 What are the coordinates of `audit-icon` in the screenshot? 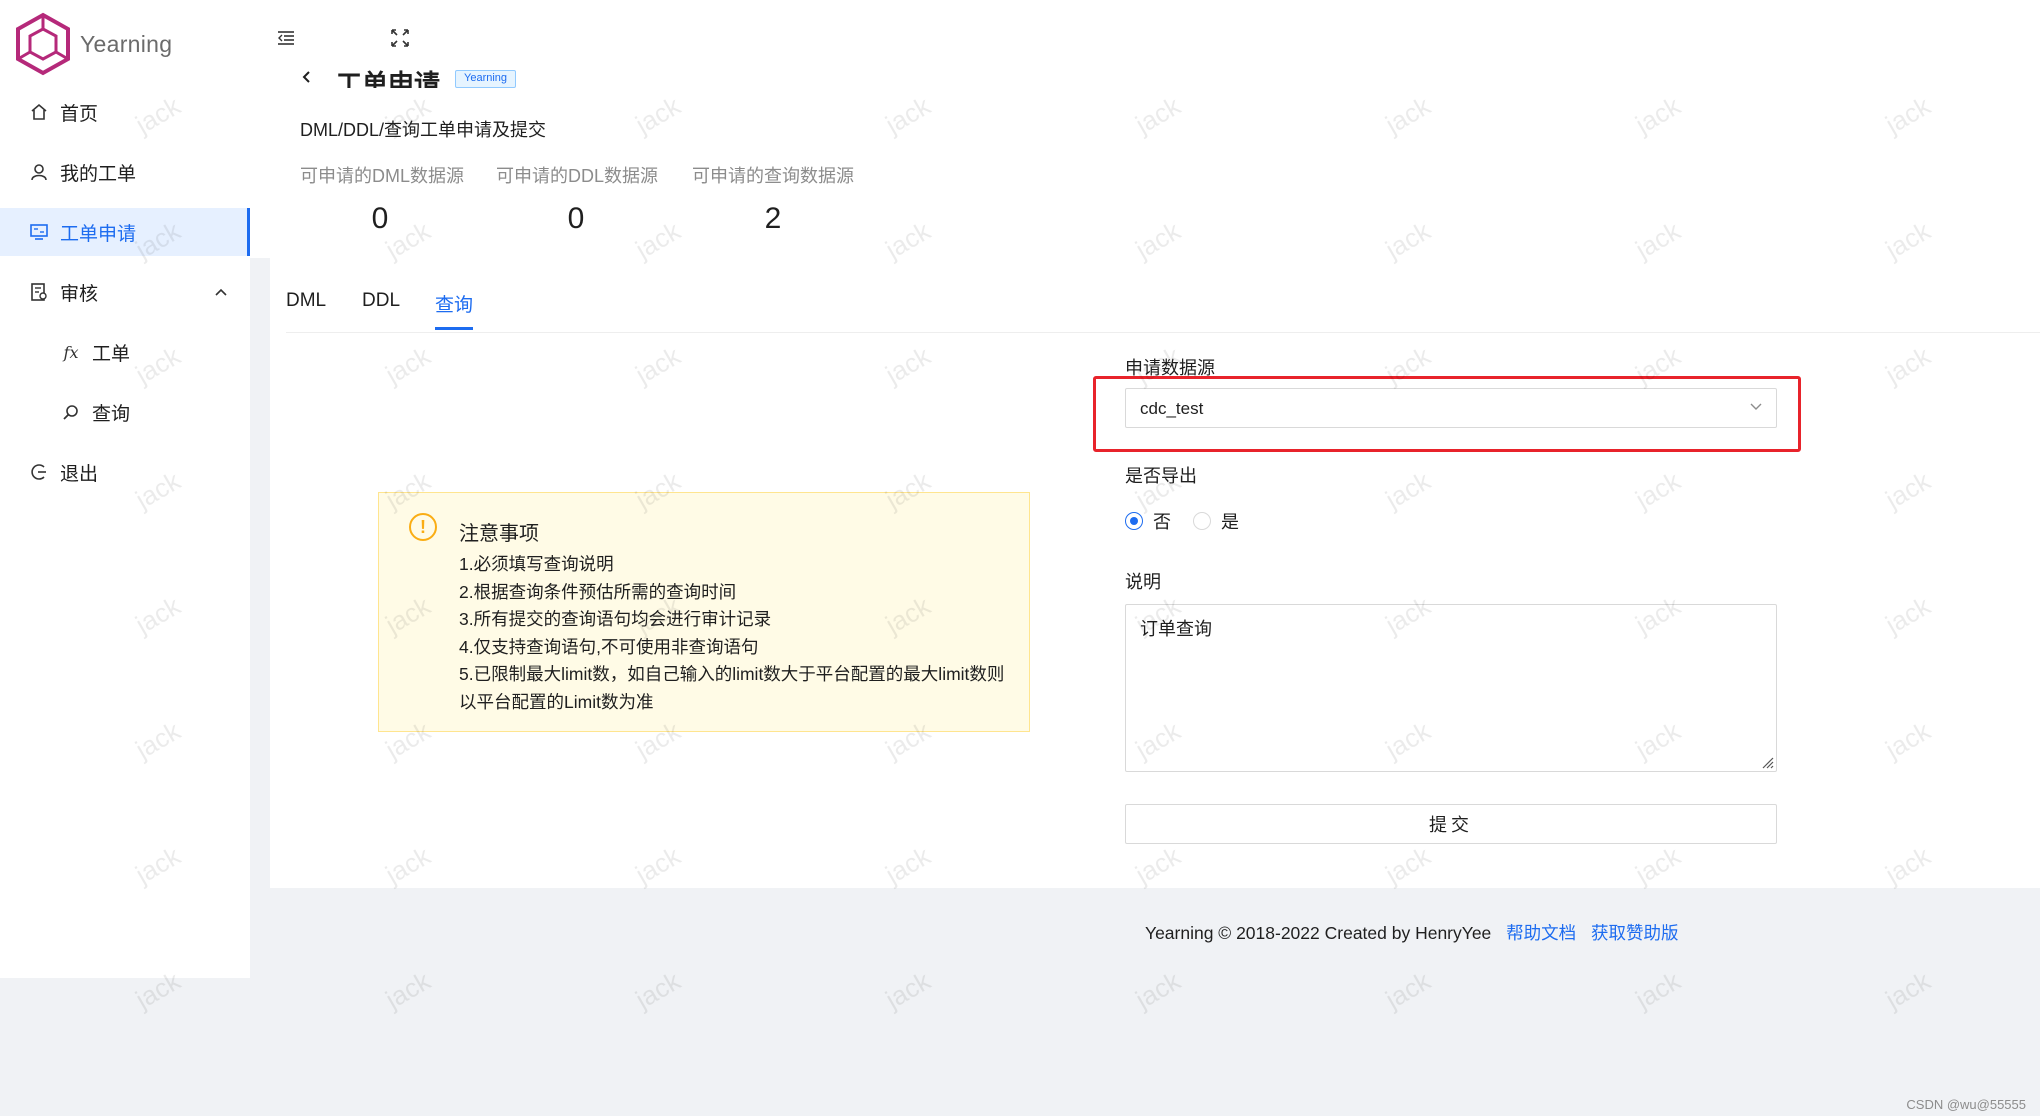 It's located at (39, 292).